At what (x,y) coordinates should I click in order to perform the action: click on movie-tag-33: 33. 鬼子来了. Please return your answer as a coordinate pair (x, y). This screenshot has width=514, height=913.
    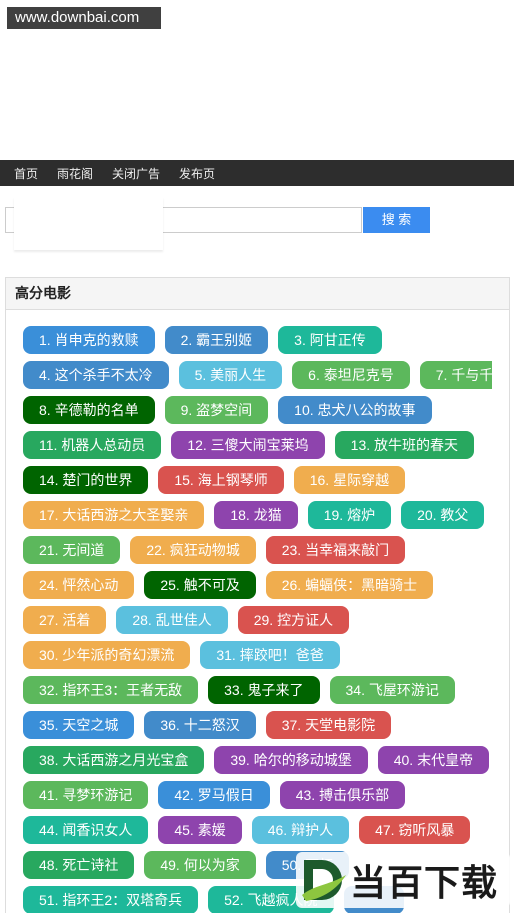
    Looking at the image, I should click on (264, 690).